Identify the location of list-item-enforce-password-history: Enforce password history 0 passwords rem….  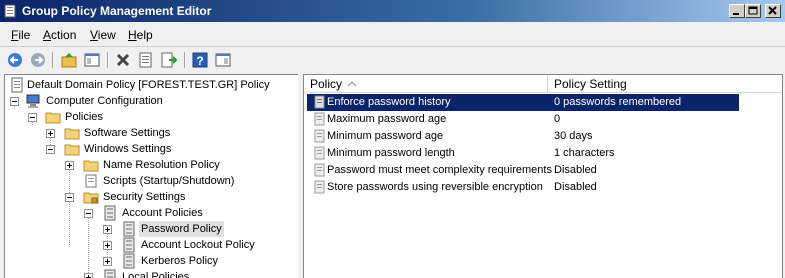
(523, 102).